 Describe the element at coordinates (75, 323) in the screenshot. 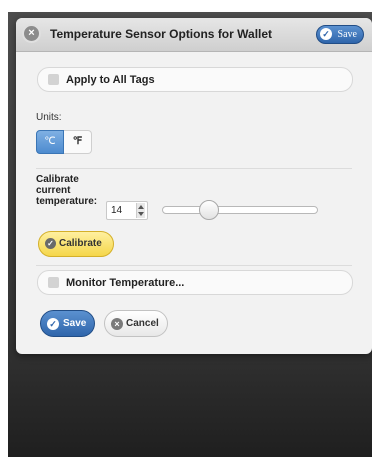

I see `save-button-label: Save` at that location.